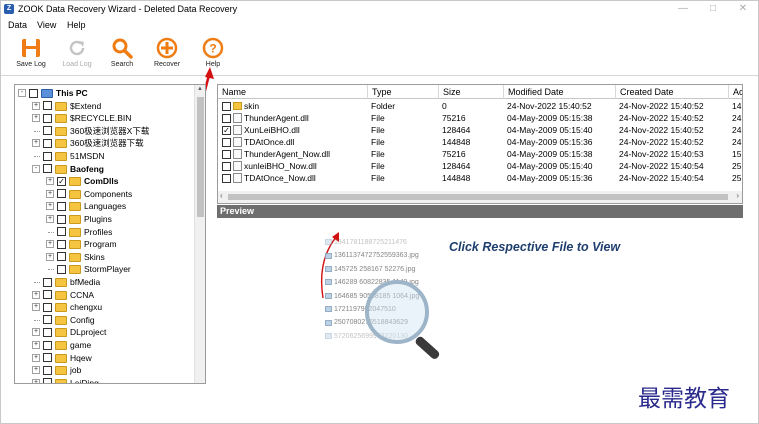  What do you see at coordinates (672, 92) in the screenshot?
I see `column-created-date: Created Date` at bounding box center [672, 92].